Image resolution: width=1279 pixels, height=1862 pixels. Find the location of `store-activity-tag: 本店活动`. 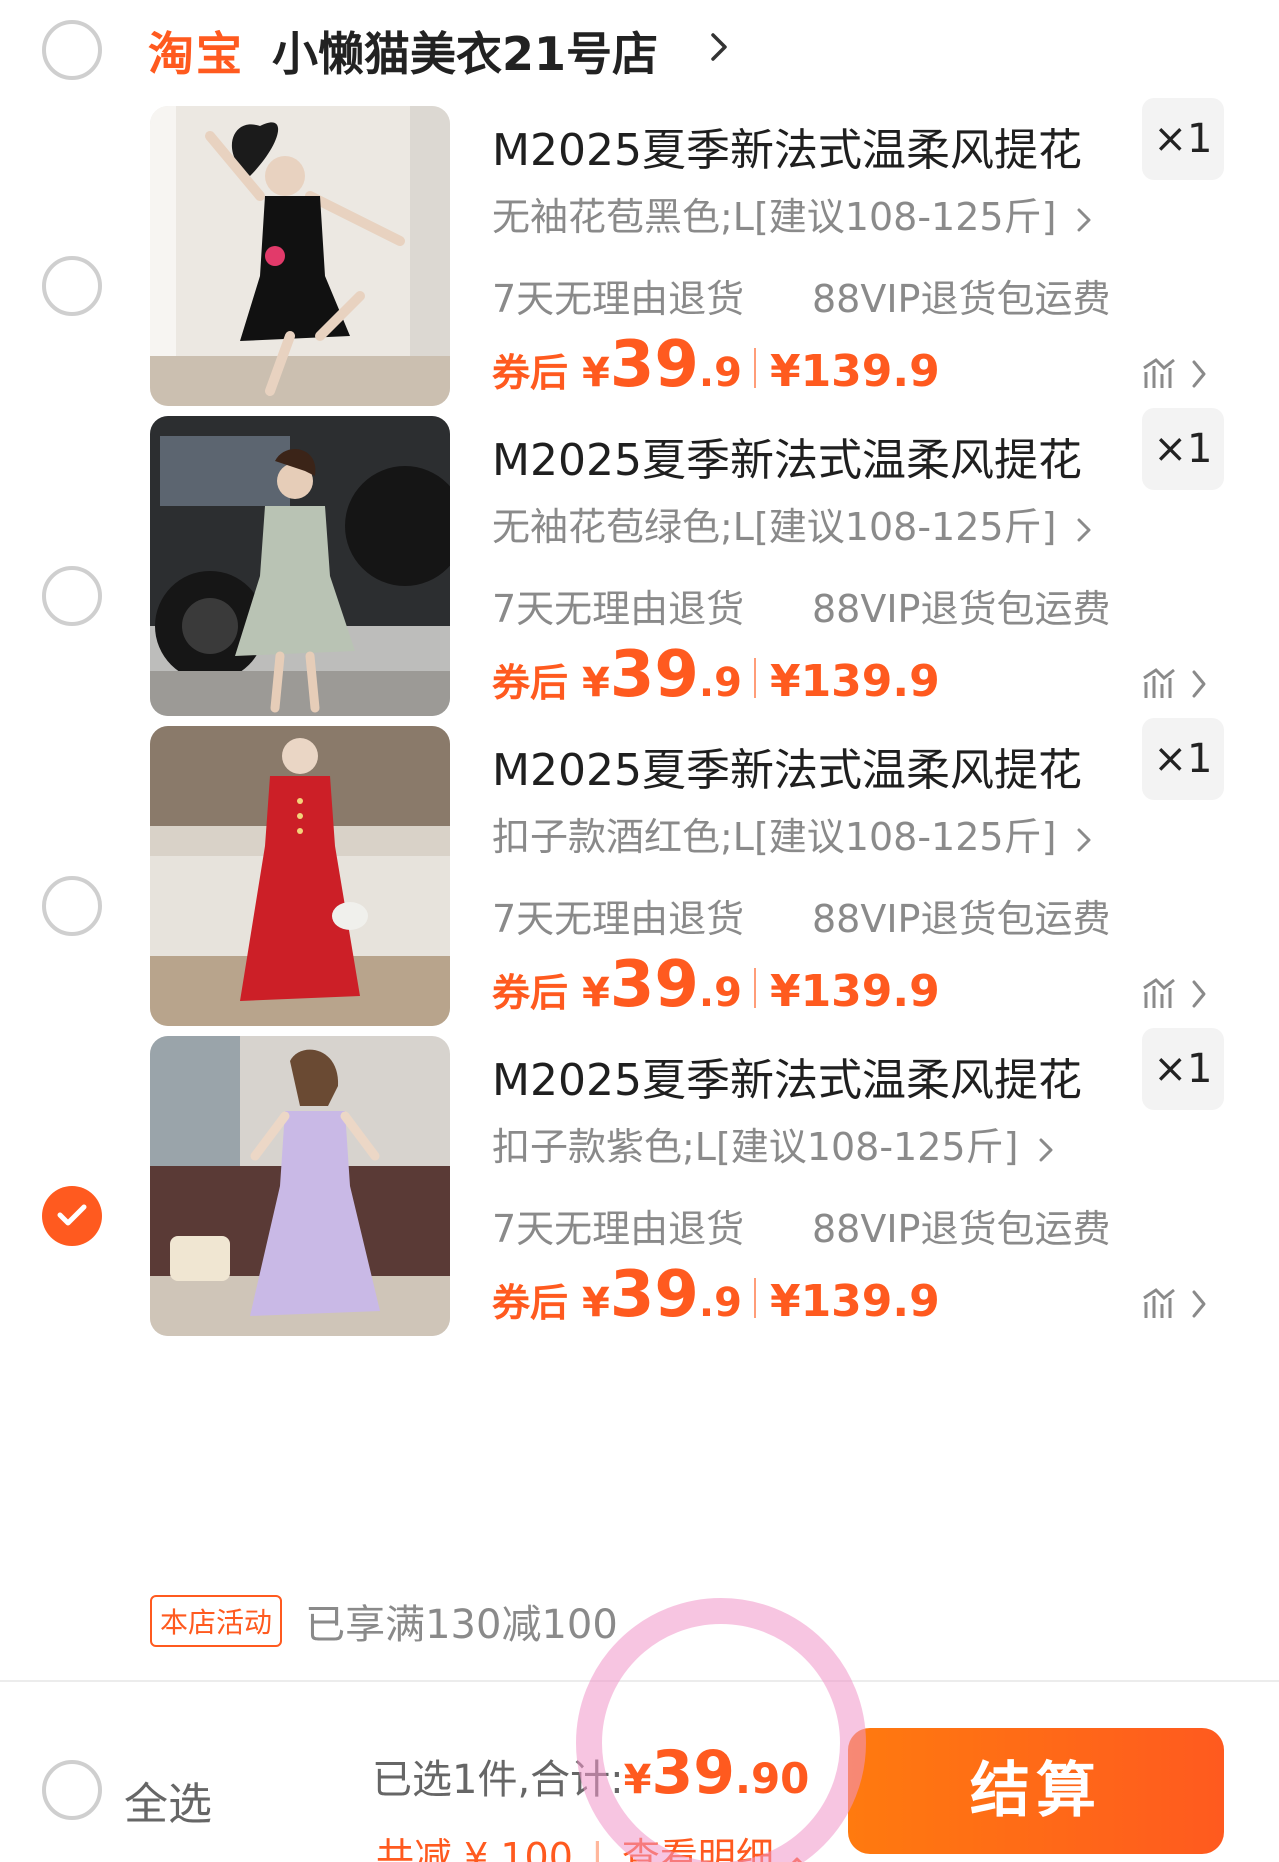

store-activity-tag: 本店活动 is located at coordinates (216, 1621).